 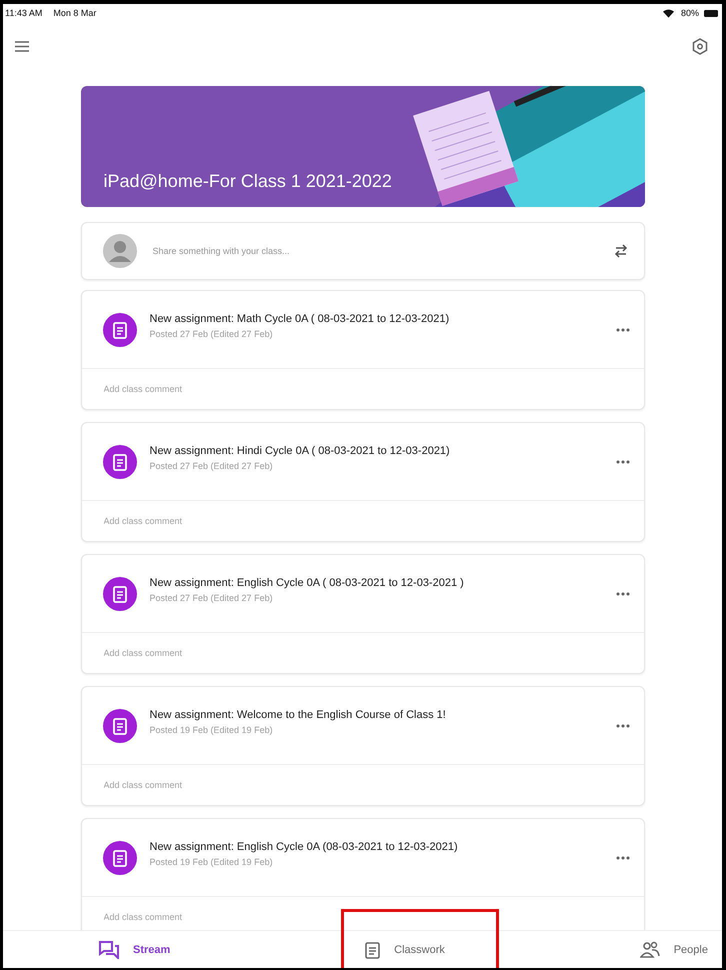 I want to click on avatar-icon, so click(x=119, y=251).